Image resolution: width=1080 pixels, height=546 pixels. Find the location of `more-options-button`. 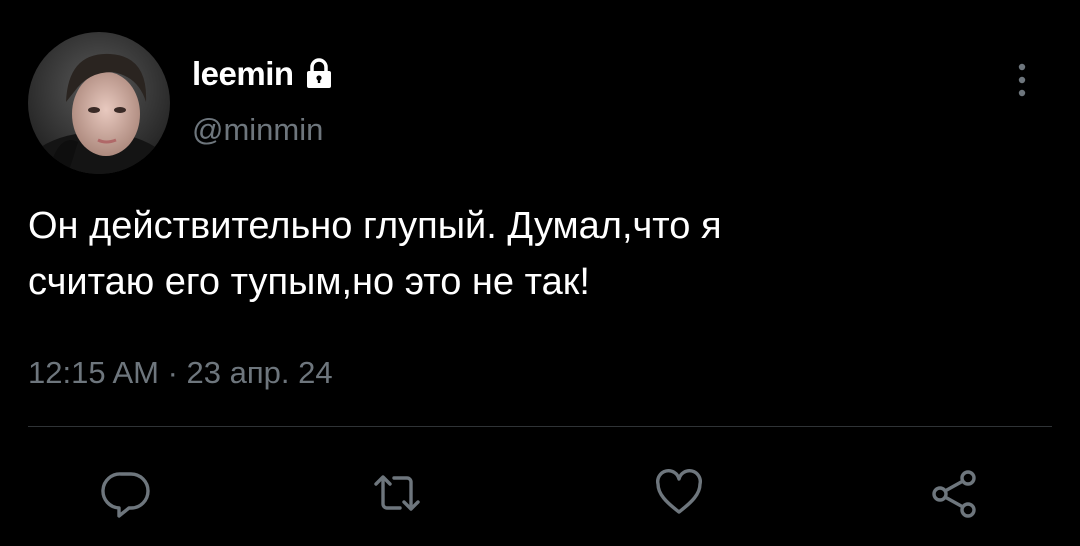

more-options-button is located at coordinates (1022, 80).